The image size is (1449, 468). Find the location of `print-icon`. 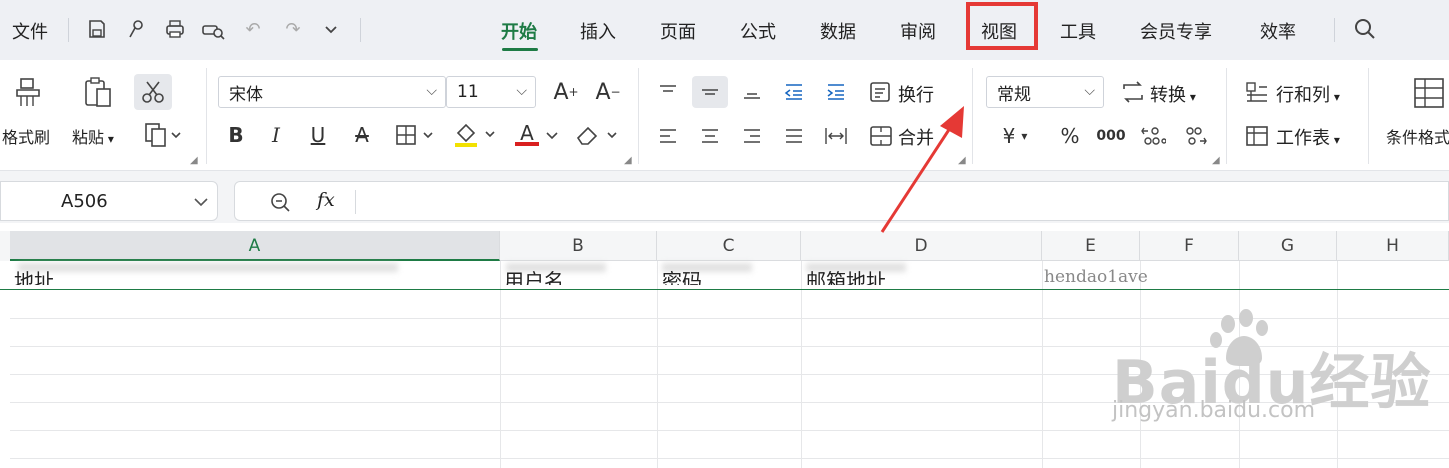

print-icon is located at coordinates (175, 29).